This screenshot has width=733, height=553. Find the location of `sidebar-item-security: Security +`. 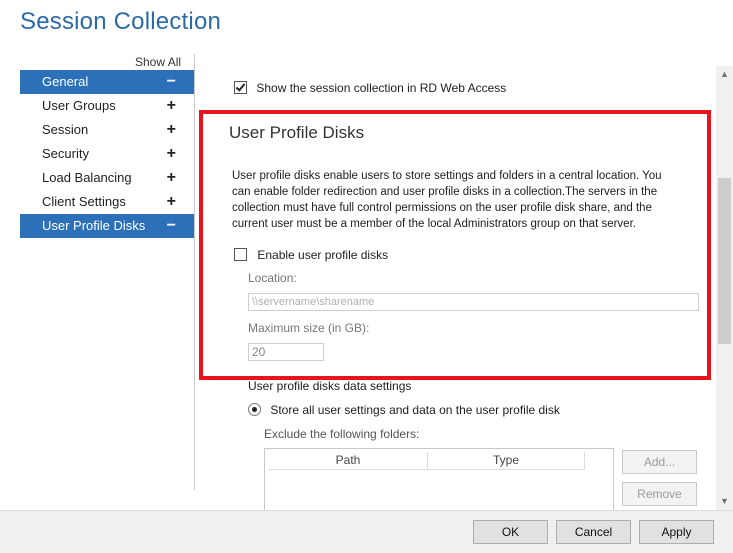

sidebar-item-security: Security + is located at coordinates (107, 154).